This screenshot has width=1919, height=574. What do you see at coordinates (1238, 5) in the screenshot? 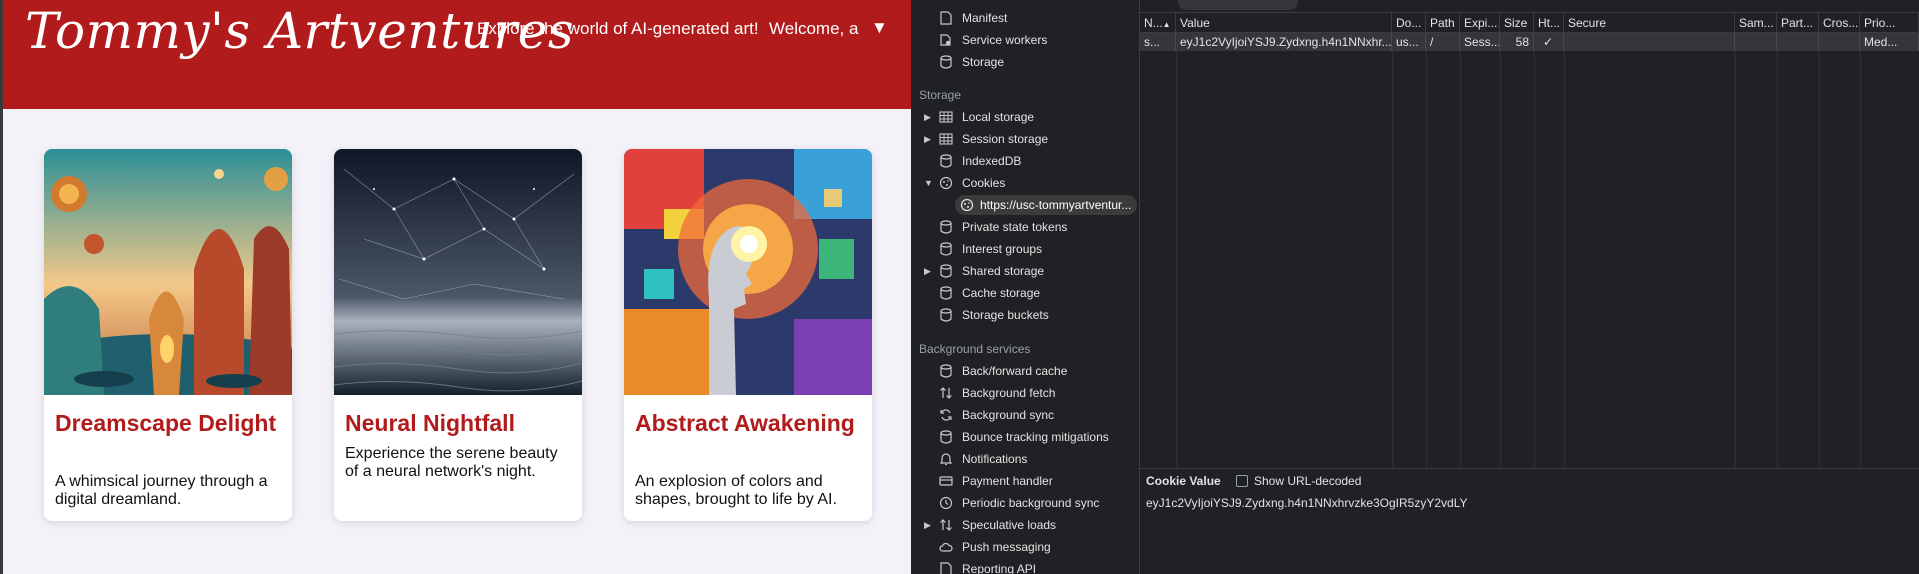
I see `filter-input` at bounding box center [1238, 5].